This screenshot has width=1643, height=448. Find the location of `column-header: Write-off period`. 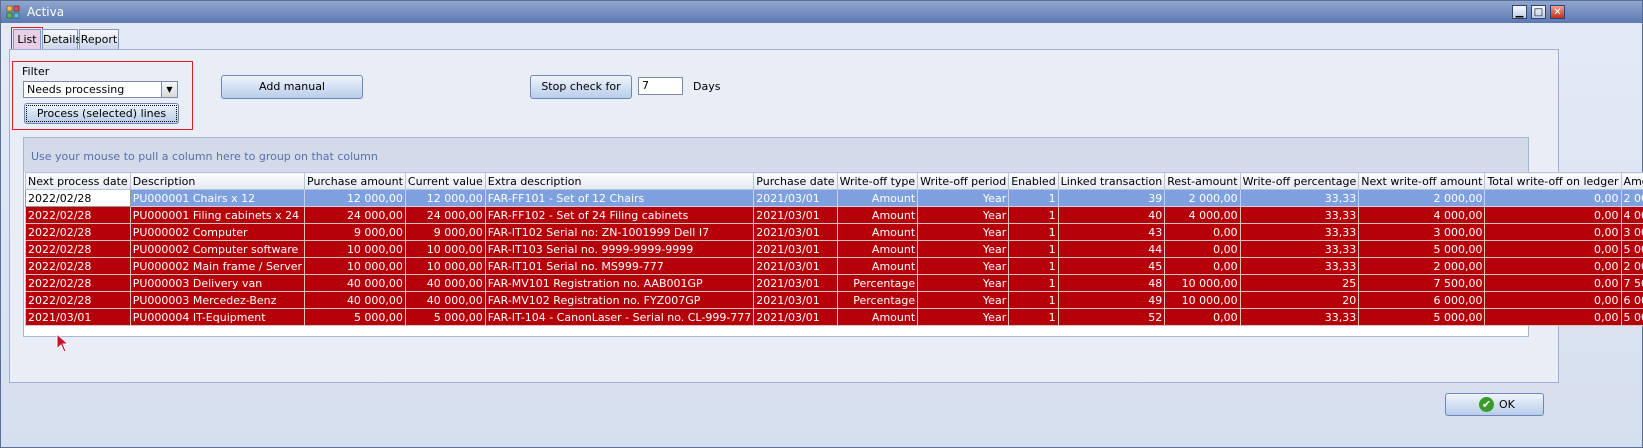

column-header: Write-off period is located at coordinates (963, 181).